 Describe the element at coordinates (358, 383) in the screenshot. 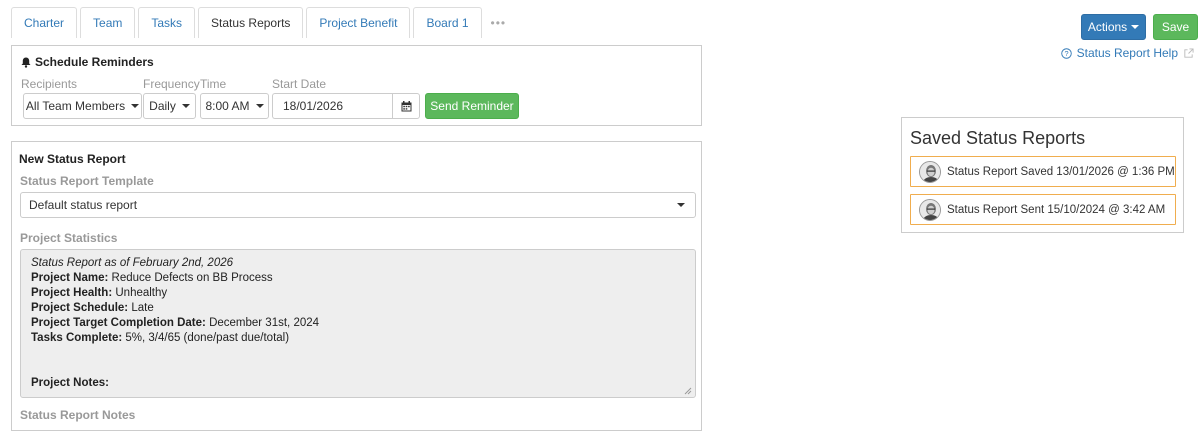

I see `stats-project-notes: Project Notes:` at that location.